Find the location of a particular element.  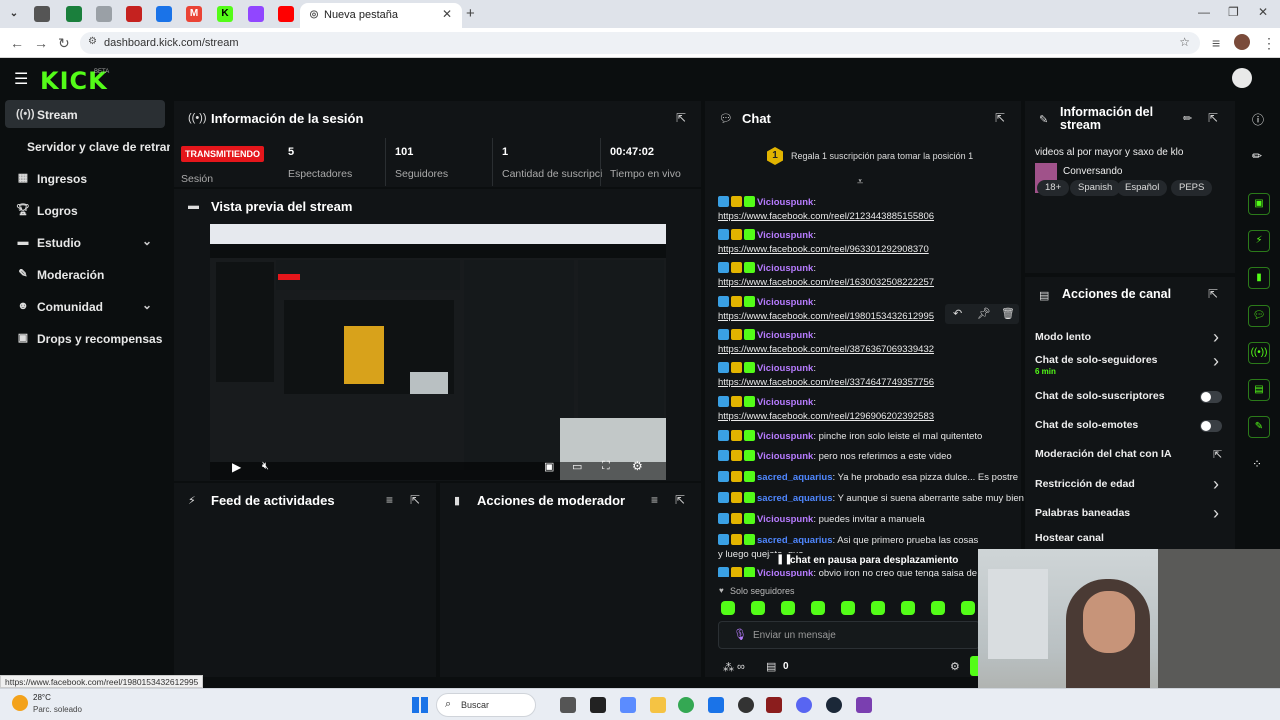

tab-nueva-pestana: ◎ Nueva pestaña ✕ is located at coordinates (381, 15).